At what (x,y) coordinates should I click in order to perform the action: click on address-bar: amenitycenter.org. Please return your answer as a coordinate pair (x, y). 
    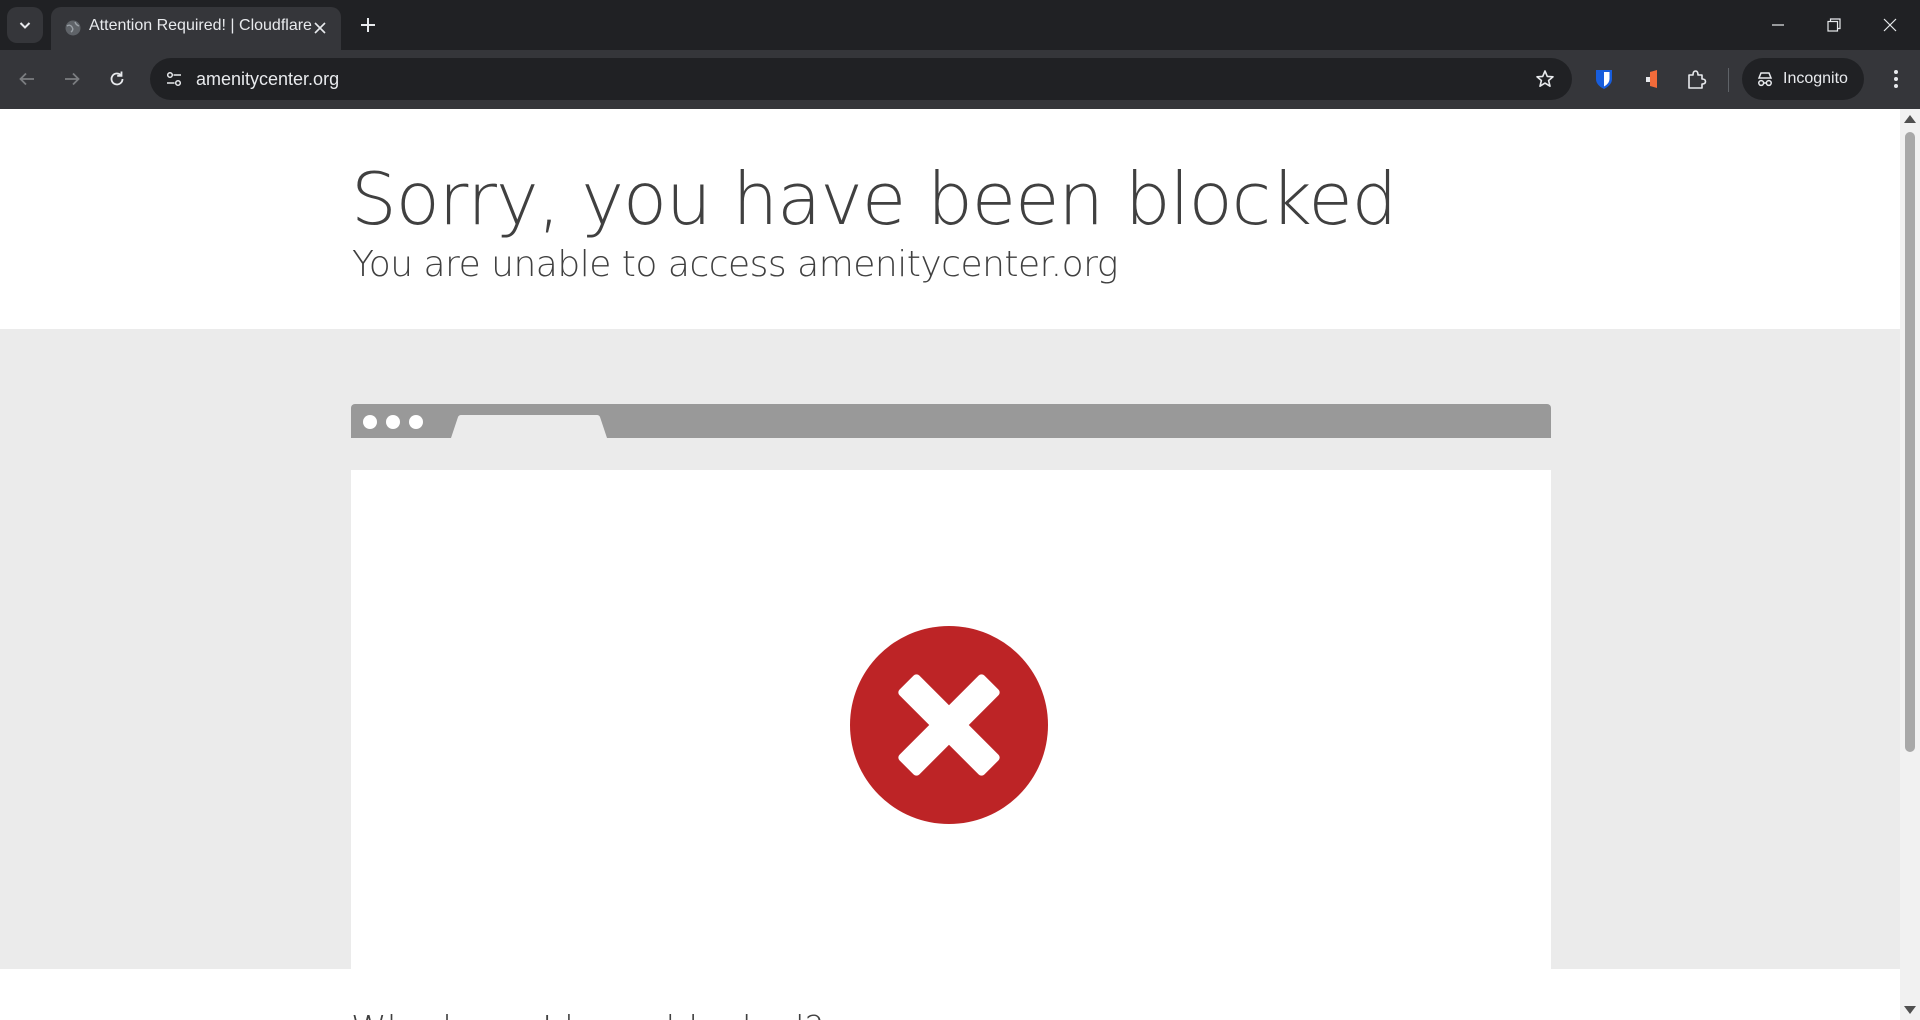
    Looking at the image, I should click on (861, 79).